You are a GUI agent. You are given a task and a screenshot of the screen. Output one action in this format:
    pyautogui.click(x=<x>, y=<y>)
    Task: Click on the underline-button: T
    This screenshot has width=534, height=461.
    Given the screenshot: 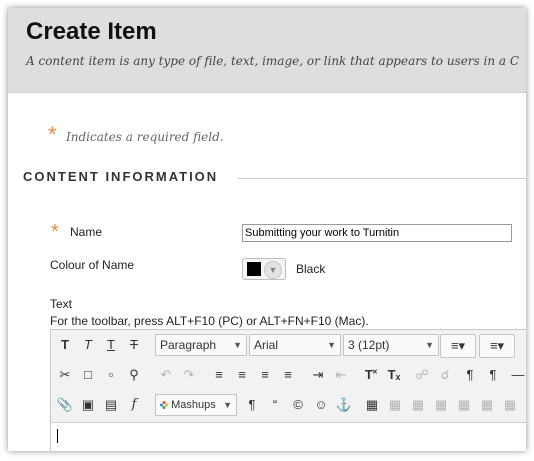 What is the action you would take?
    pyautogui.click(x=111, y=345)
    